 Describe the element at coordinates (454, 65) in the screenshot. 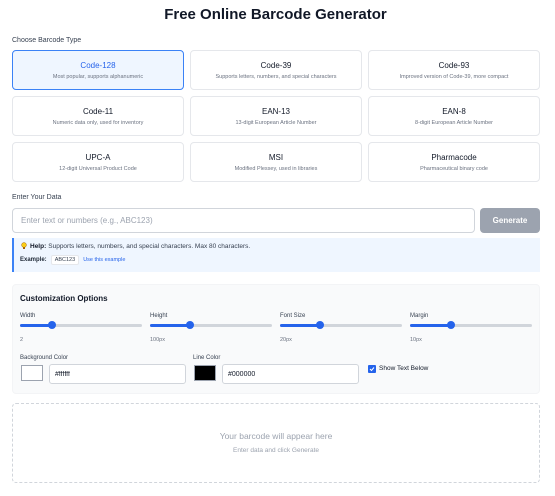

I see `type-name: Code-93` at that location.